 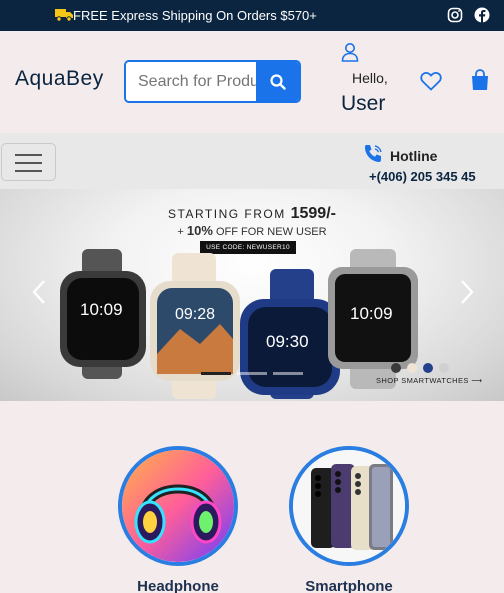 What do you see at coordinates (28, 162) in the screenshot?
I see `menu-toggle-button` at bounding box center [28, 162].